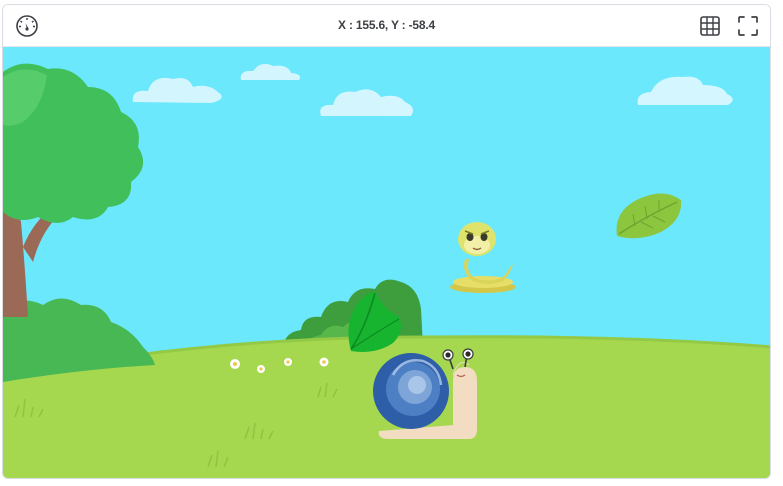  I want to click on sprite-snail, so click(427, 394).